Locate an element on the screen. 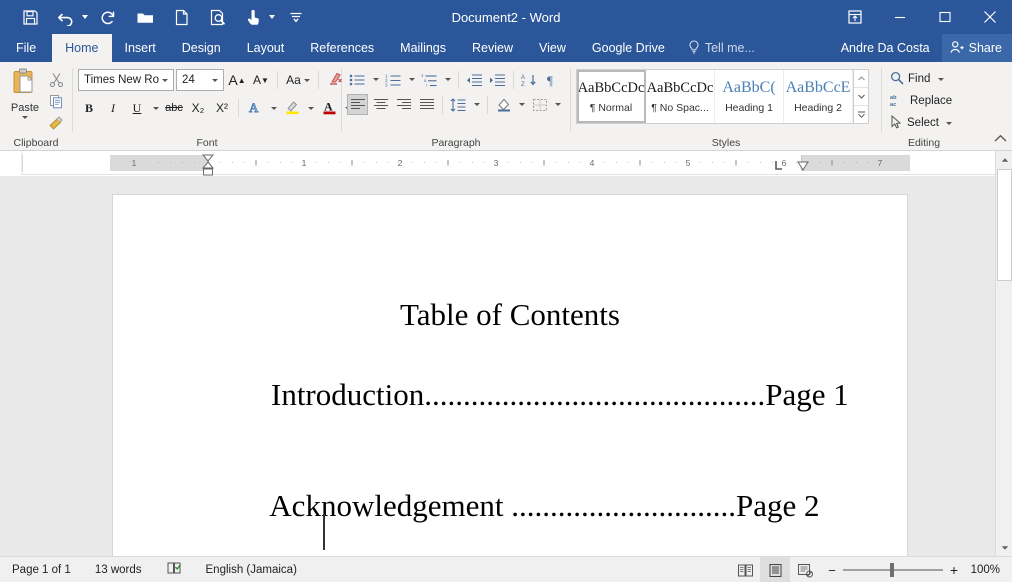  select-dropdown-icon is located at coordinates (948, 123).